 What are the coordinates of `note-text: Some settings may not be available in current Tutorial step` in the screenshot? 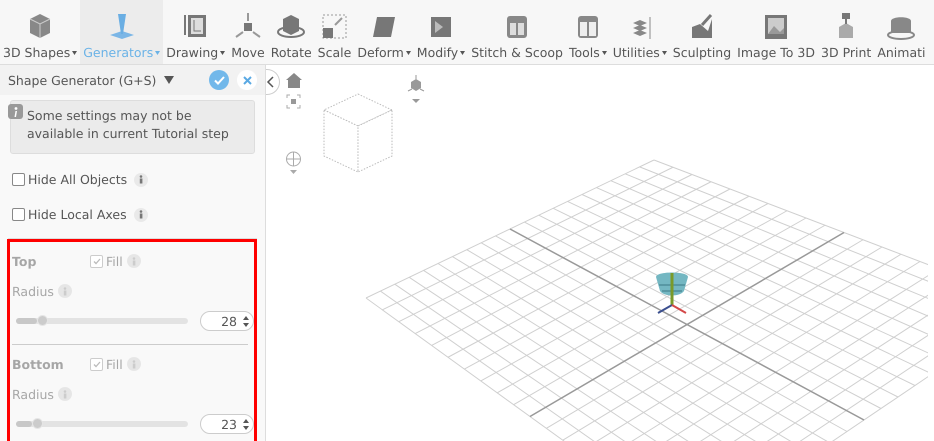 It's located at (128, 124).